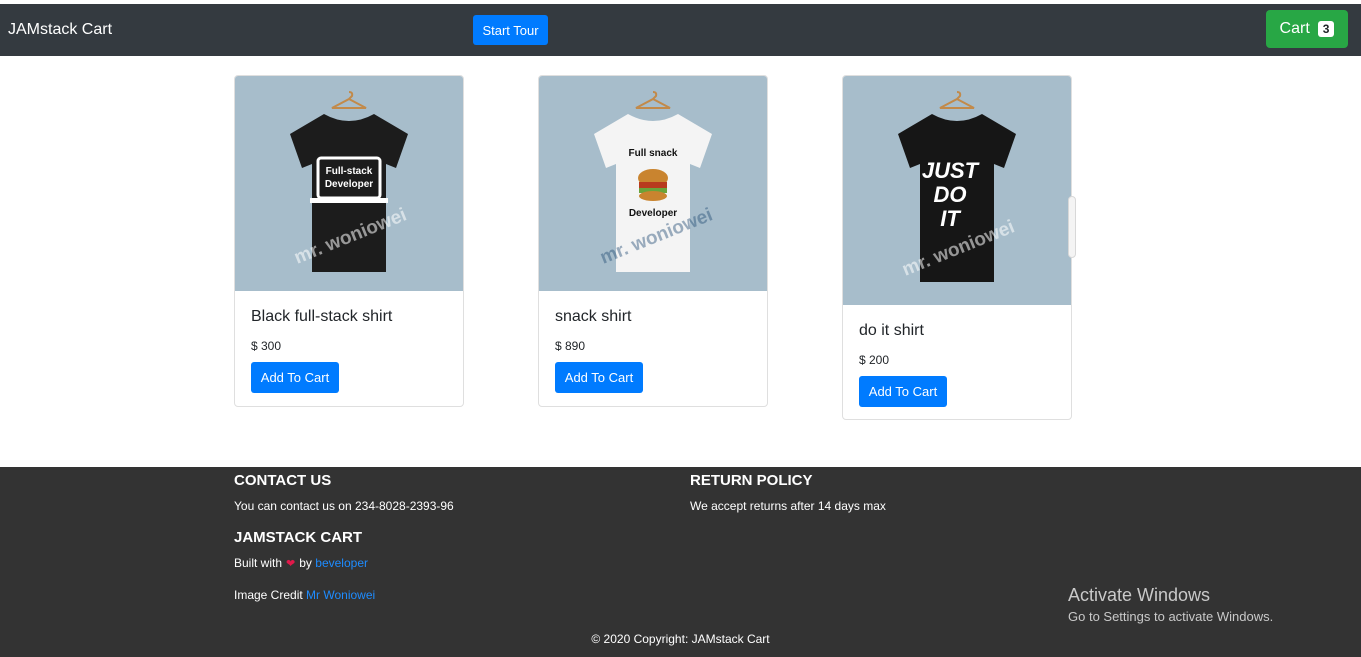  I want to click on image-credit-text: Image Credit, so click(268, 595).